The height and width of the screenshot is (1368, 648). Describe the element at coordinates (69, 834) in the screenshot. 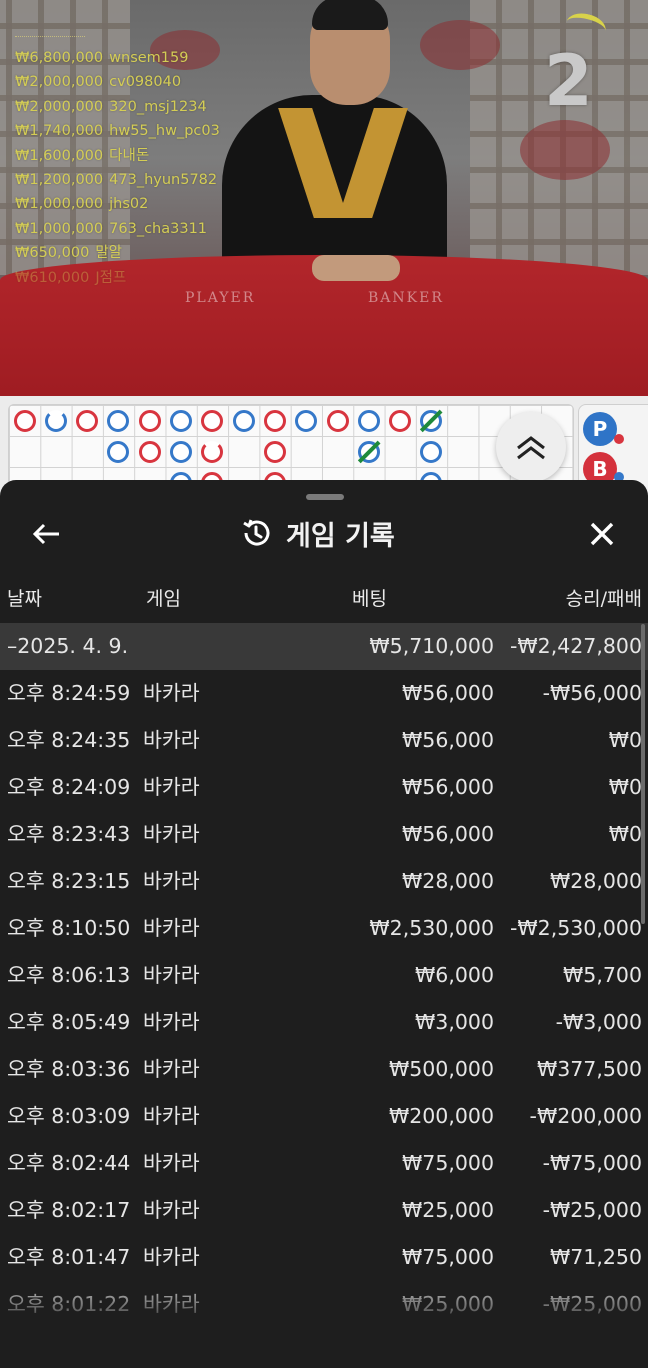

I see `row-time: 오후 8:23:43` at that location.